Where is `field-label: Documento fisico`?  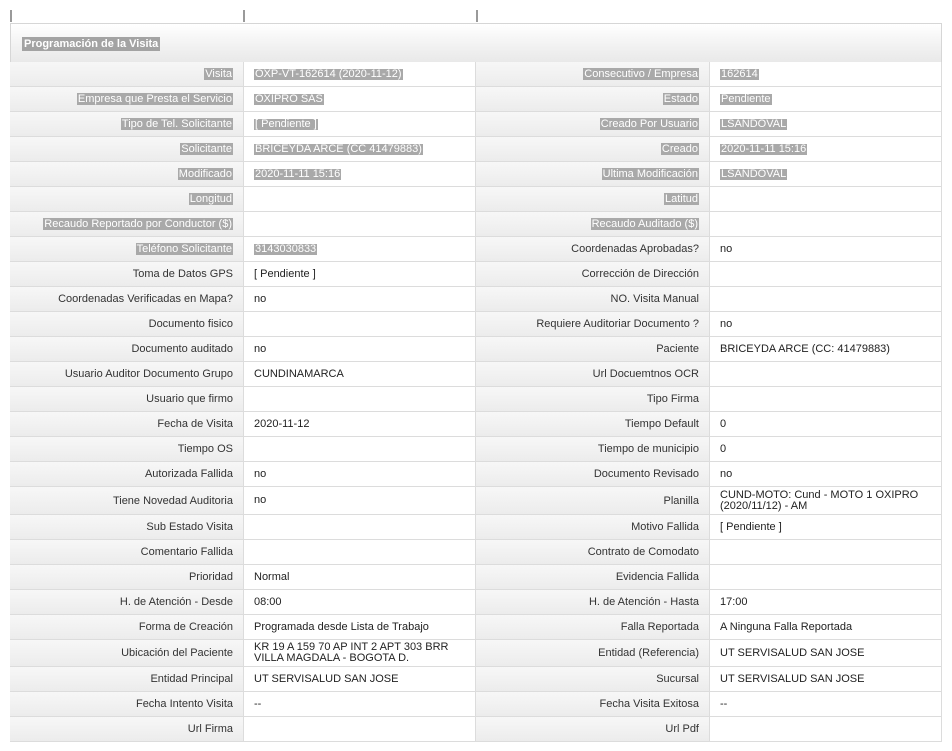 field-label: Documento fisico is located at coordinates (126, 324).